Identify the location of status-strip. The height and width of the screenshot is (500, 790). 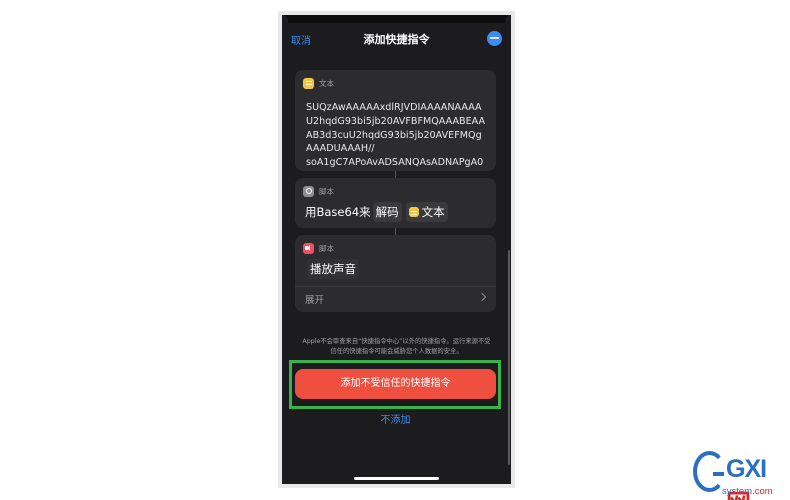
(396, 19).